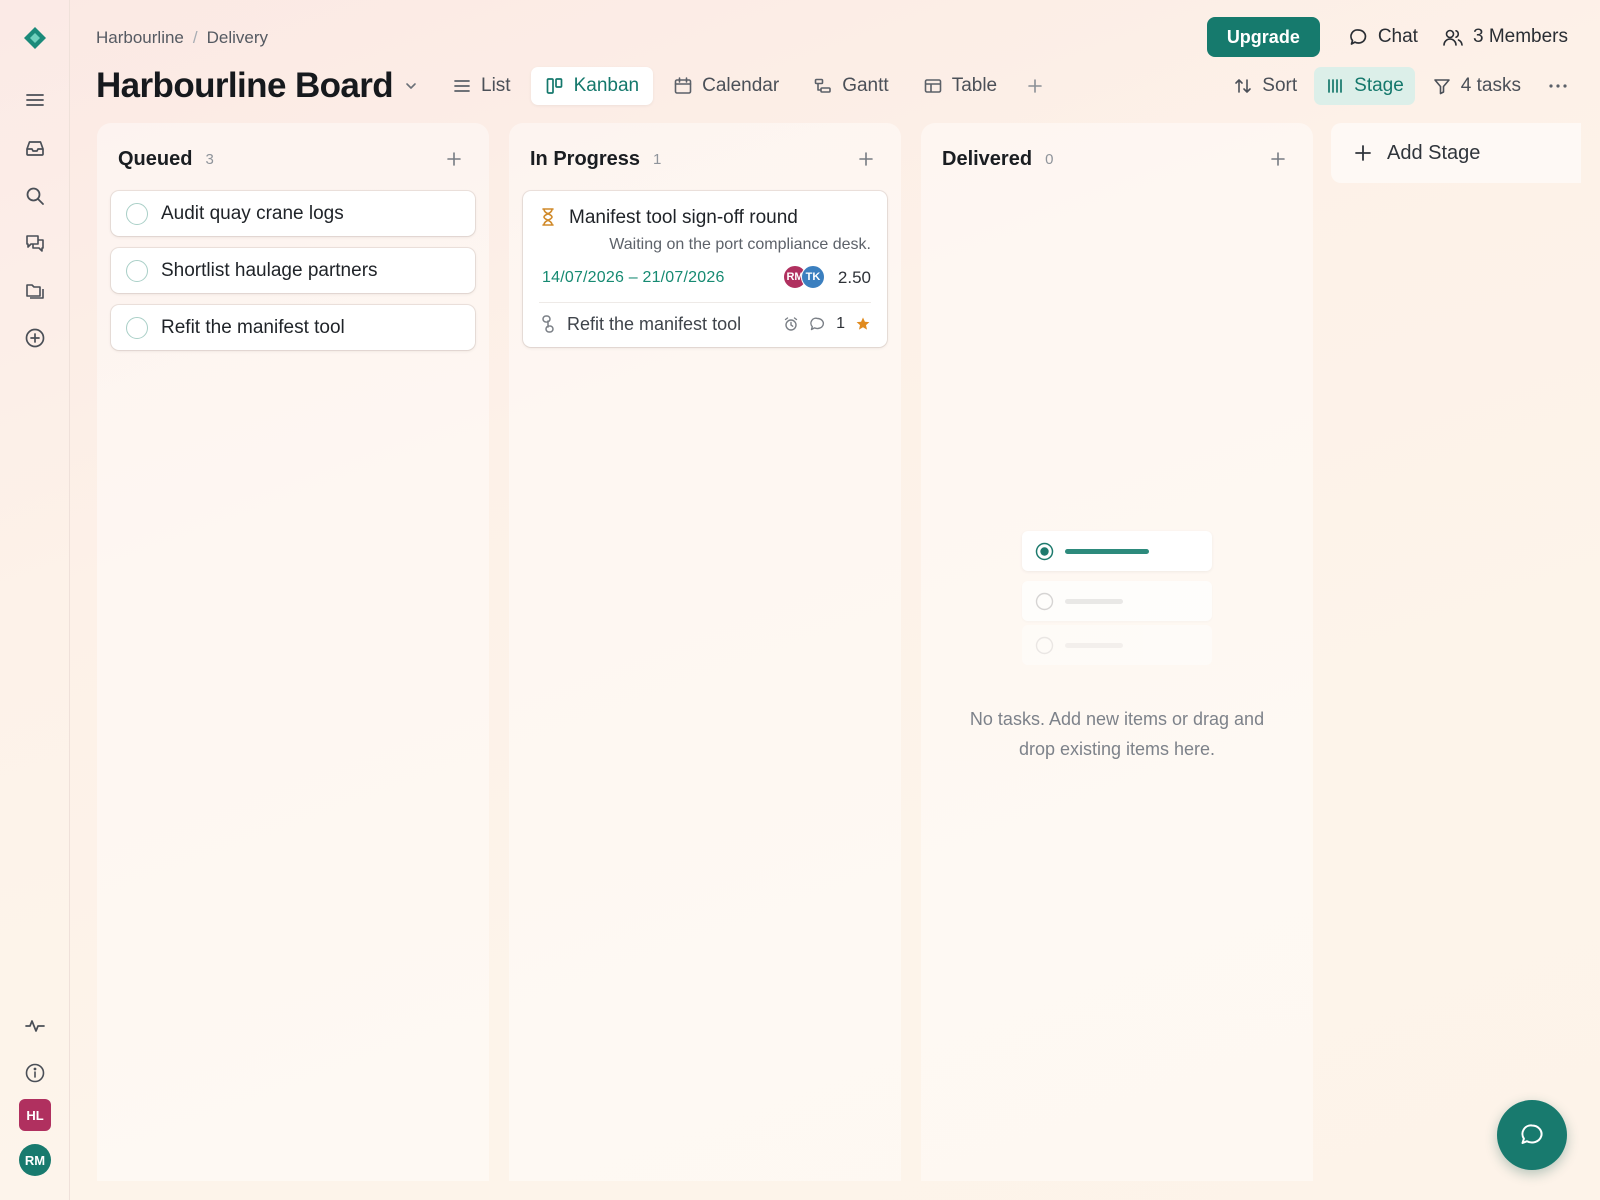 The width and height of the screenshot is (1600, 1200). What do you see at coordinates (293, 159) in the screenshot?
I see `column-header: Queued 3` at bounding box center [293, 159].